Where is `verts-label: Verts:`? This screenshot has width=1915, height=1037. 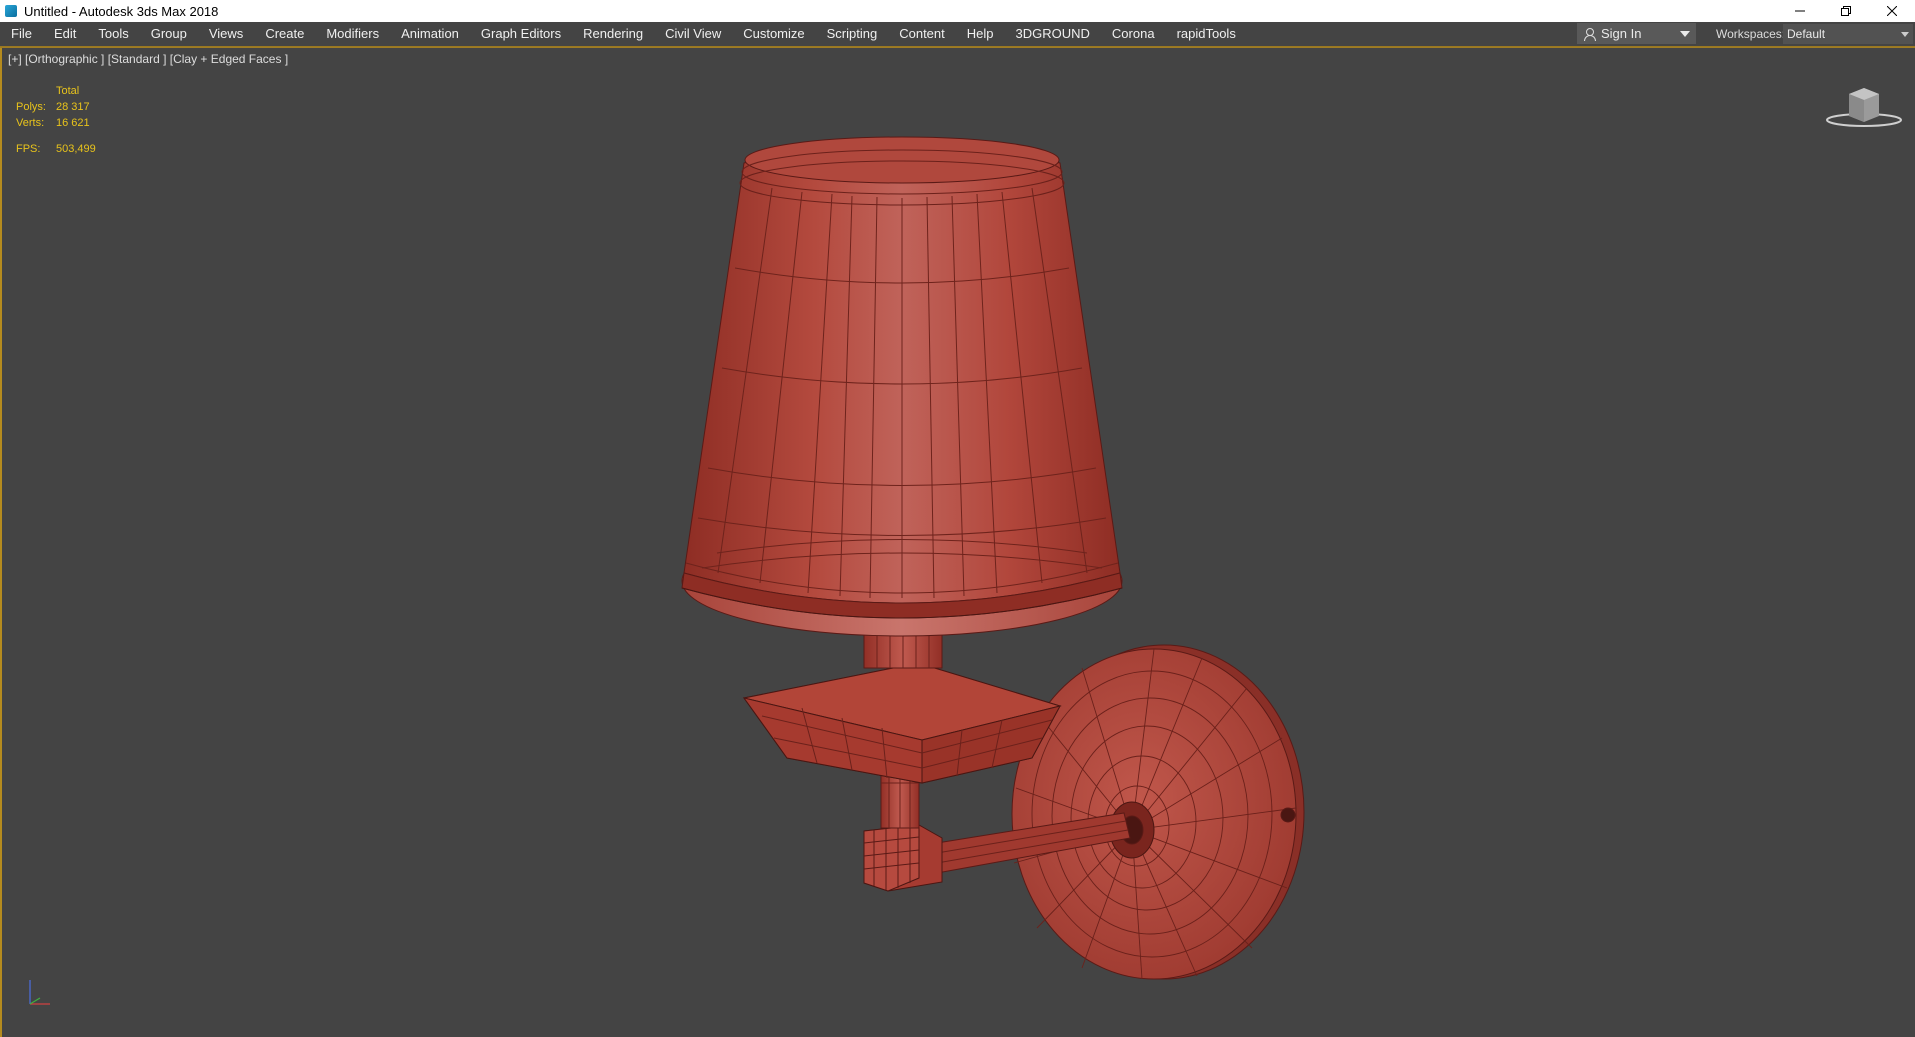
verts-label: Verts: is located at coordinates (30, 123).